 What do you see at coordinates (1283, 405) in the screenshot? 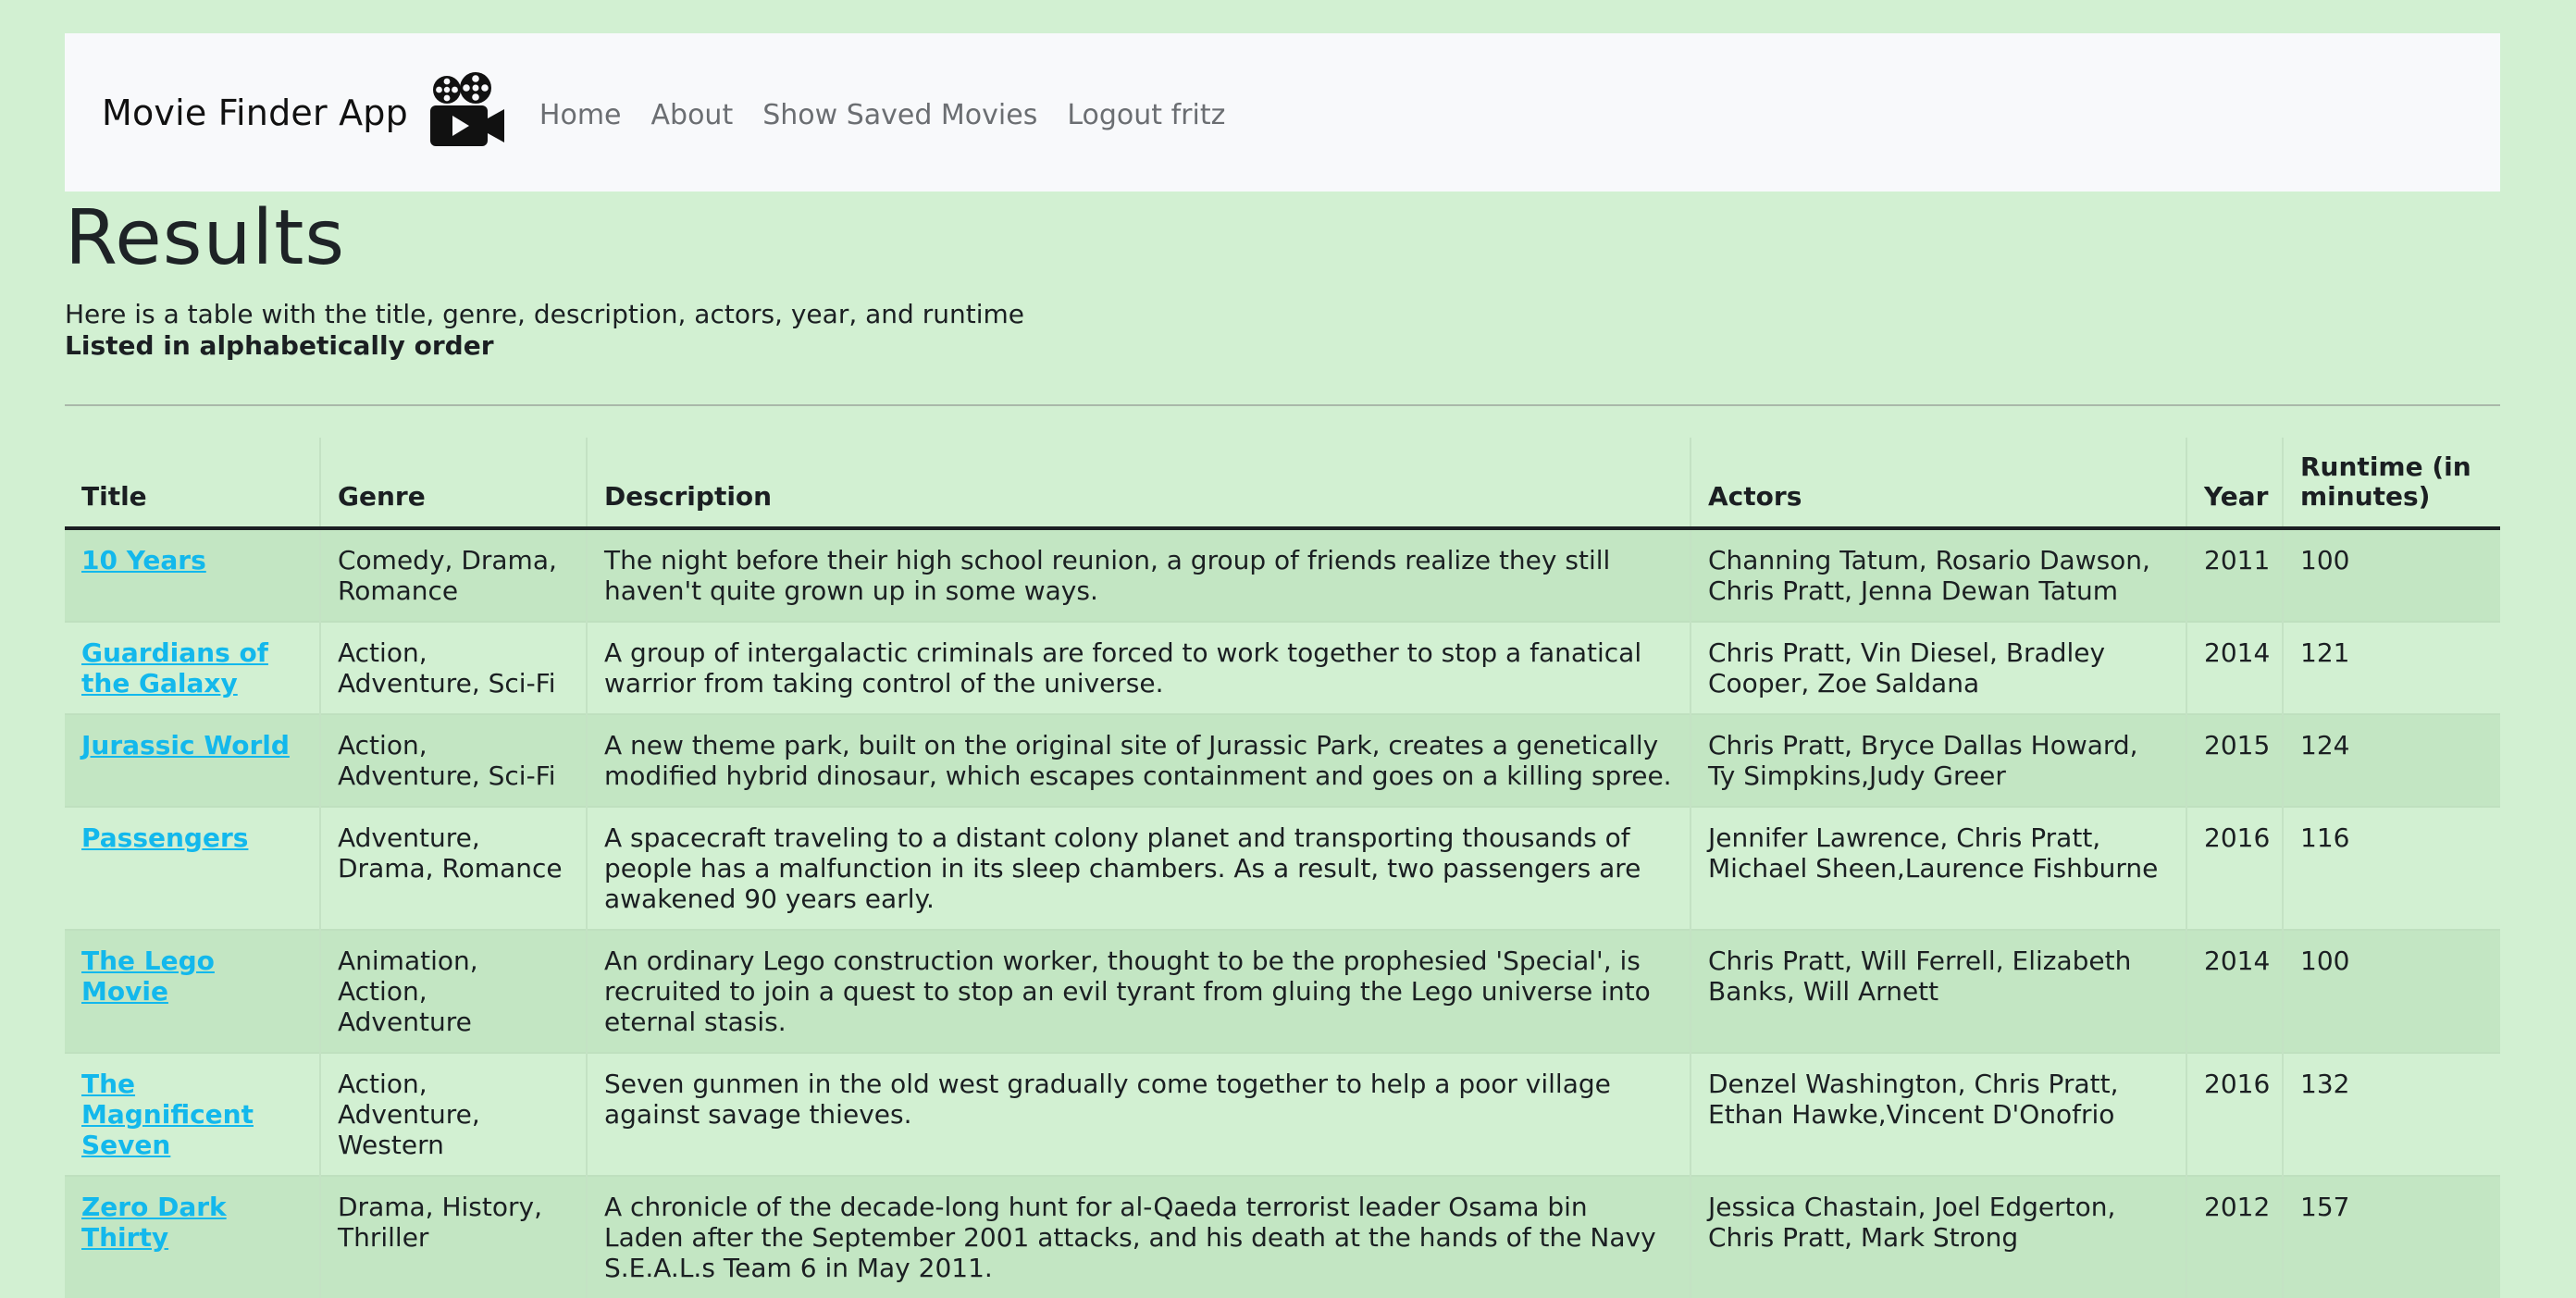
I see `divider` at bounding box center [1283, 405].